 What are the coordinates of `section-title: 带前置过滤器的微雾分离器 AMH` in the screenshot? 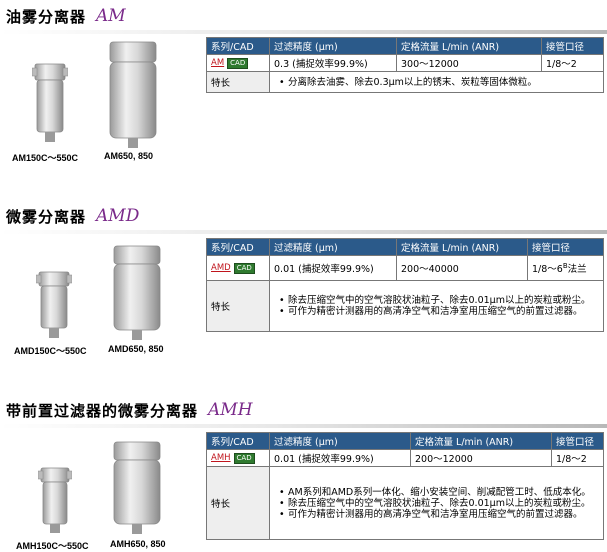 It's located at (129, 410).